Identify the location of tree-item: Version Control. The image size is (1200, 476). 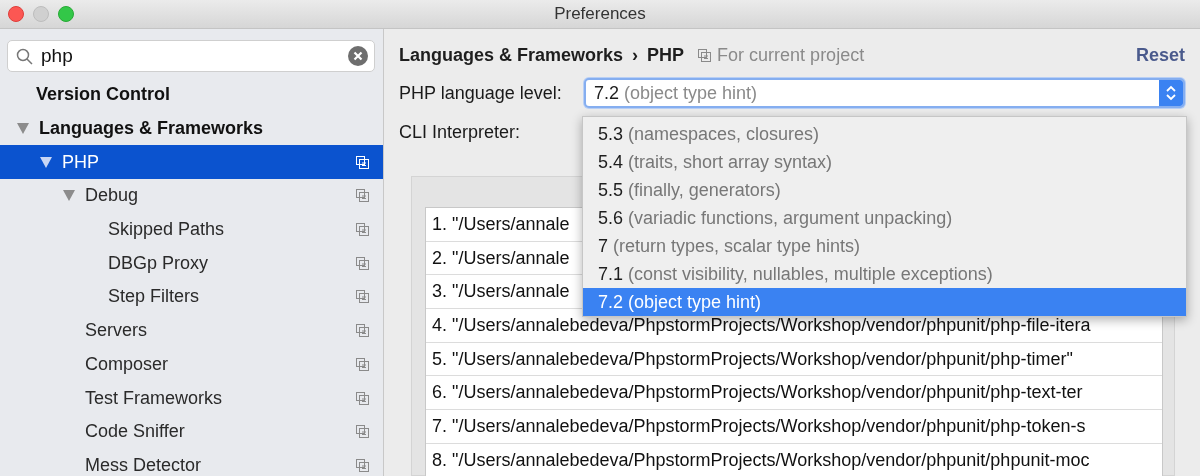
(191, 95).